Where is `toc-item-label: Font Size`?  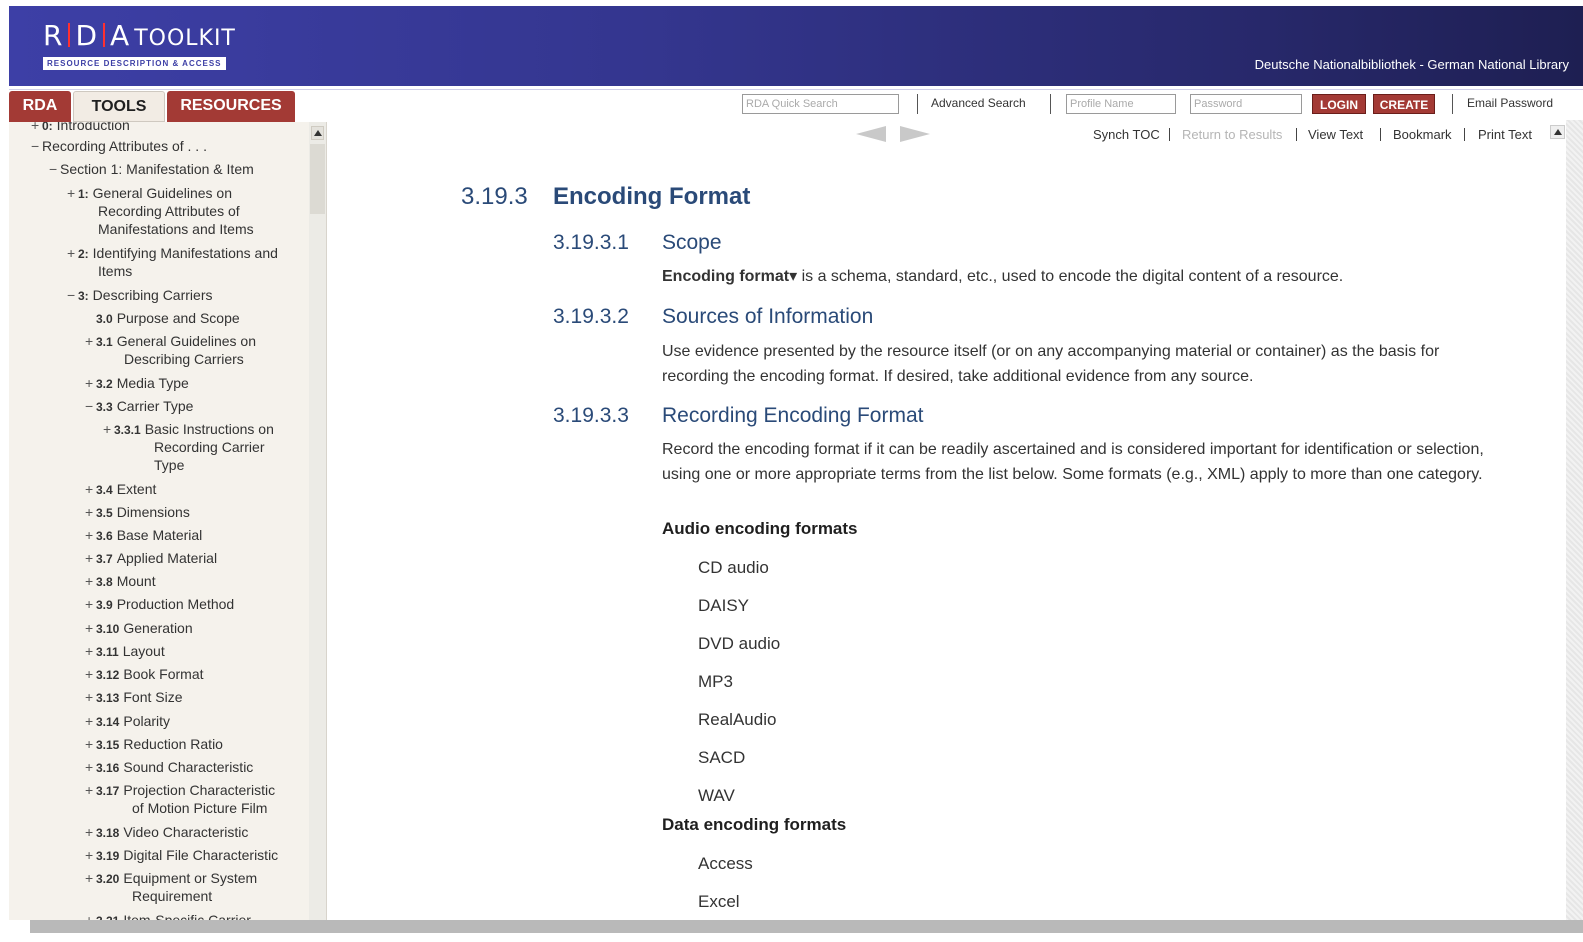
toc-item-label: Font Size is located at coordinates (152, 697).